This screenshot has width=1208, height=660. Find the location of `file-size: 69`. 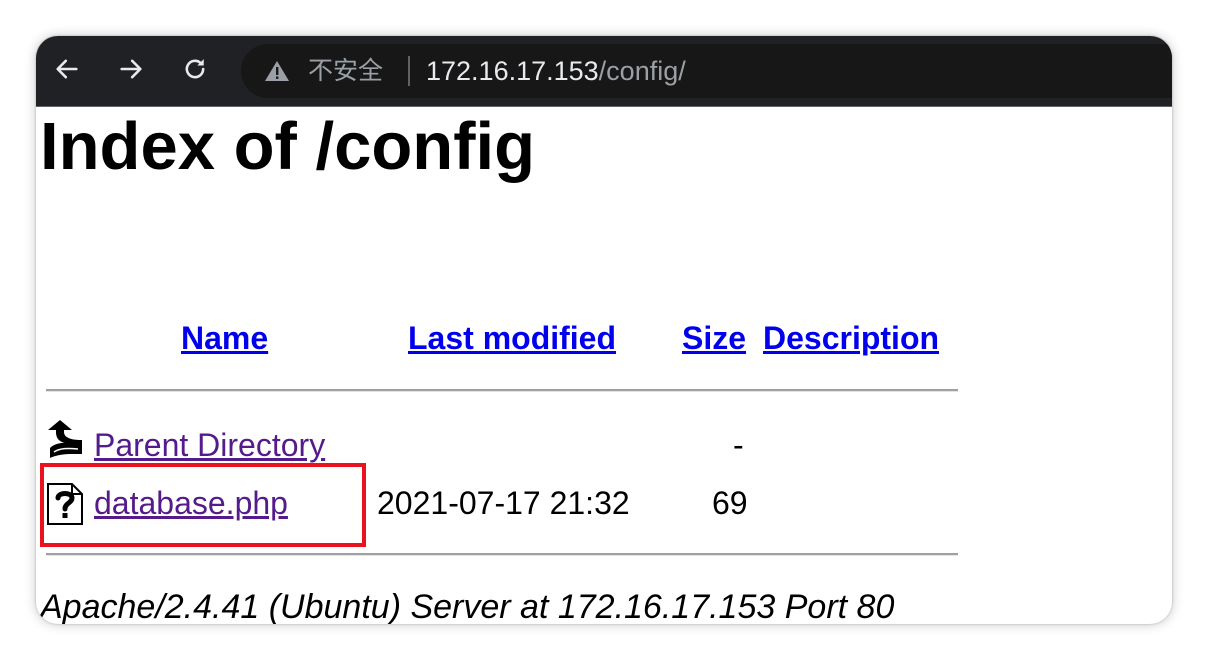

file-size: 69 is located at coordinates (730, 503).